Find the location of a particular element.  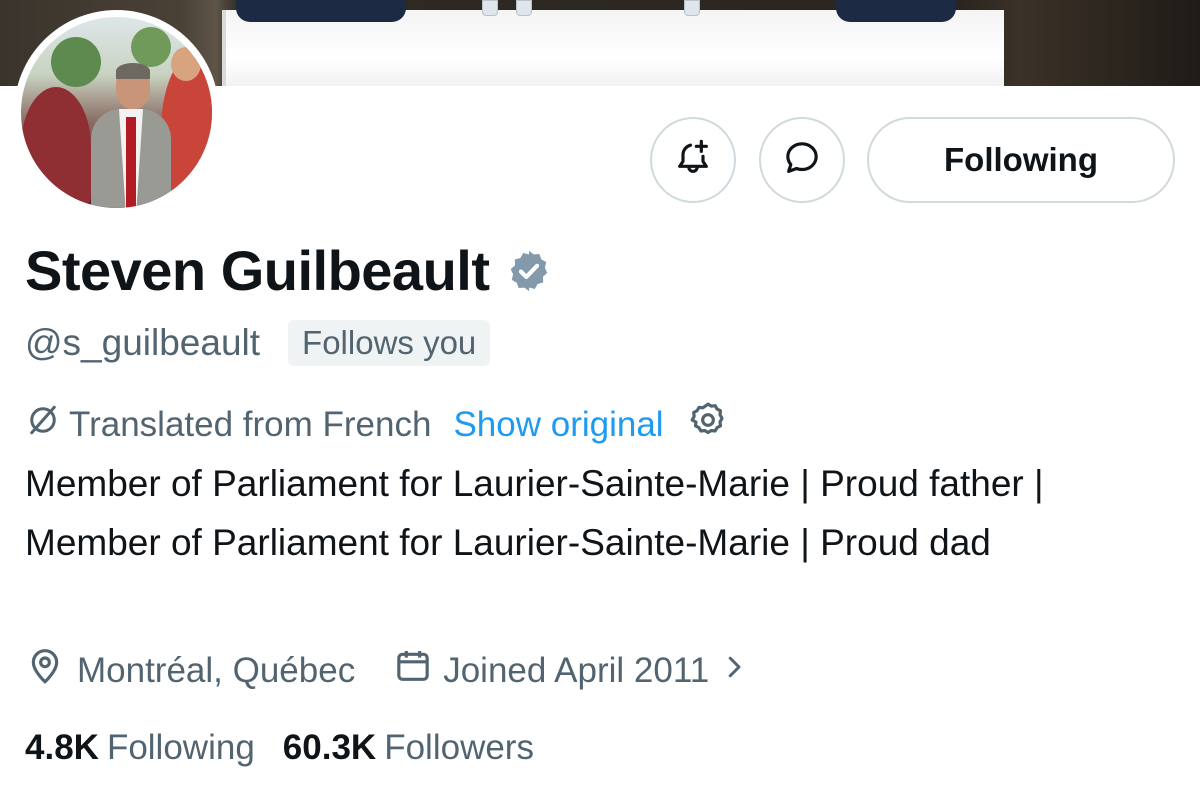

following-button-label: Following is located at coordinates (1021, 159).